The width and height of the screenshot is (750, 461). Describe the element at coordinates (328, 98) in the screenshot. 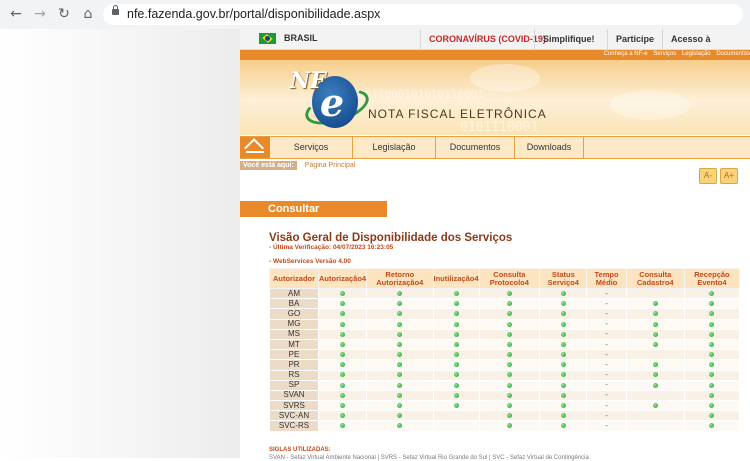

I see `nfe-logo: e NF` at that location.